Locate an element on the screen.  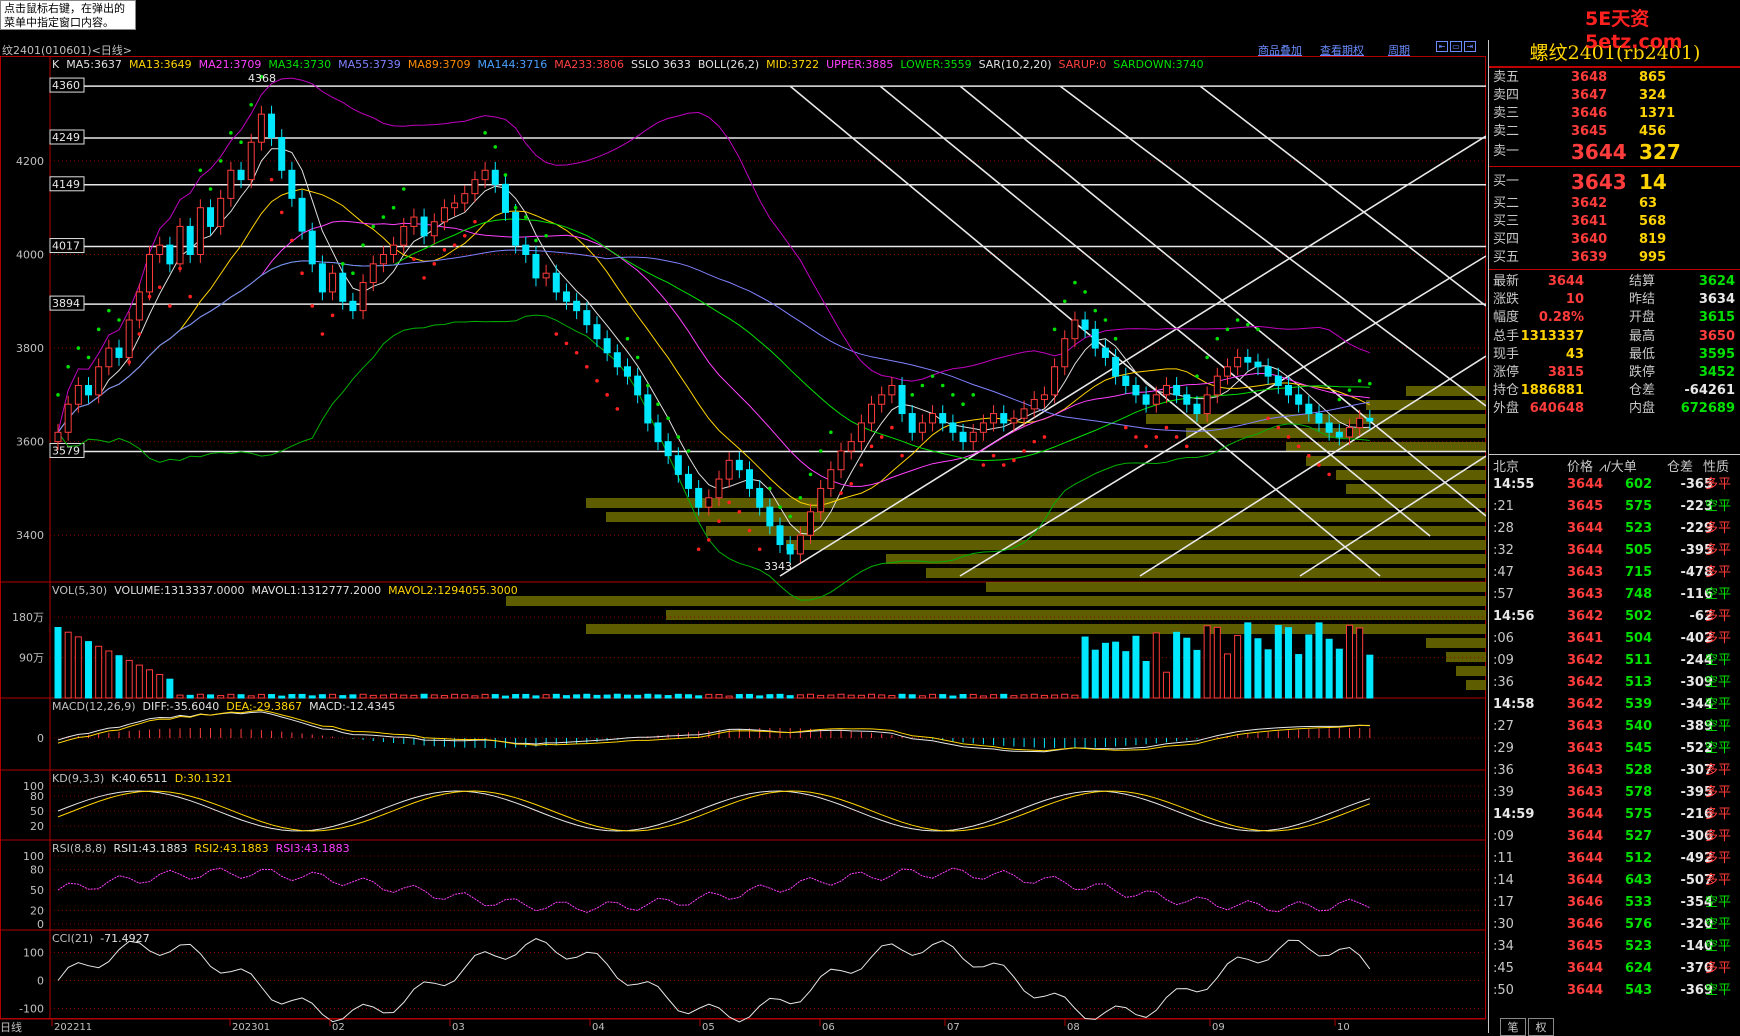
tick-row: :45 3644 624 -370 多平 is located at coordinates (1614, 969).